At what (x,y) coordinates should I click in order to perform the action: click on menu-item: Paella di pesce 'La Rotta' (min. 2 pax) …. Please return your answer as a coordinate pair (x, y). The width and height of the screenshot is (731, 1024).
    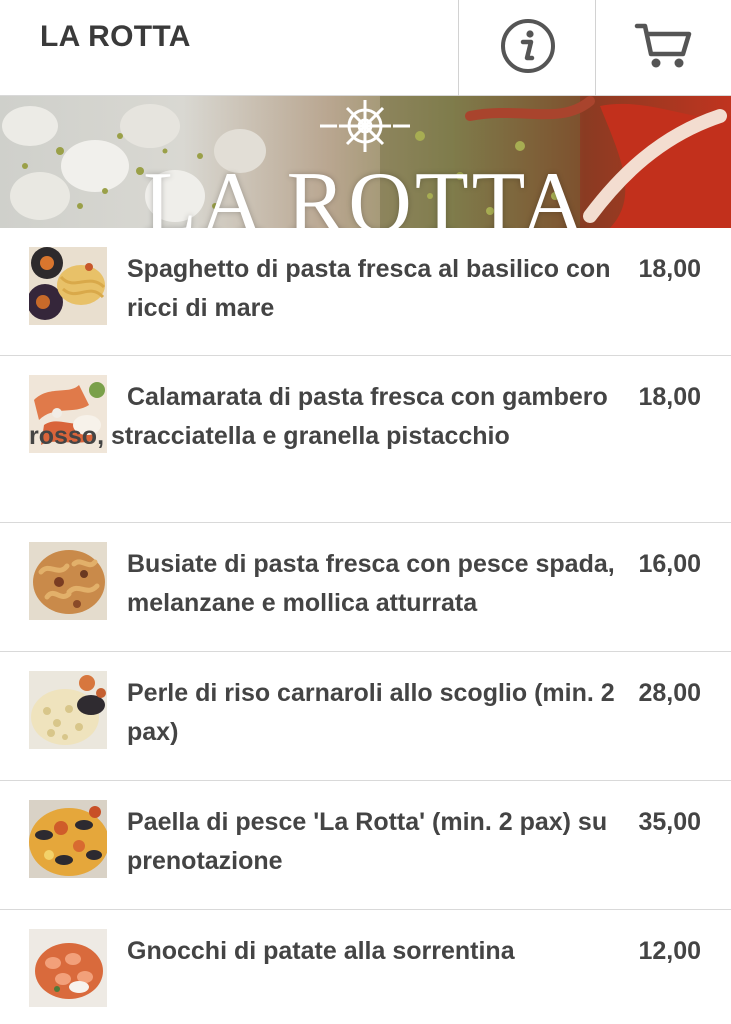
    Looking at the image, I should click on (365, 845).